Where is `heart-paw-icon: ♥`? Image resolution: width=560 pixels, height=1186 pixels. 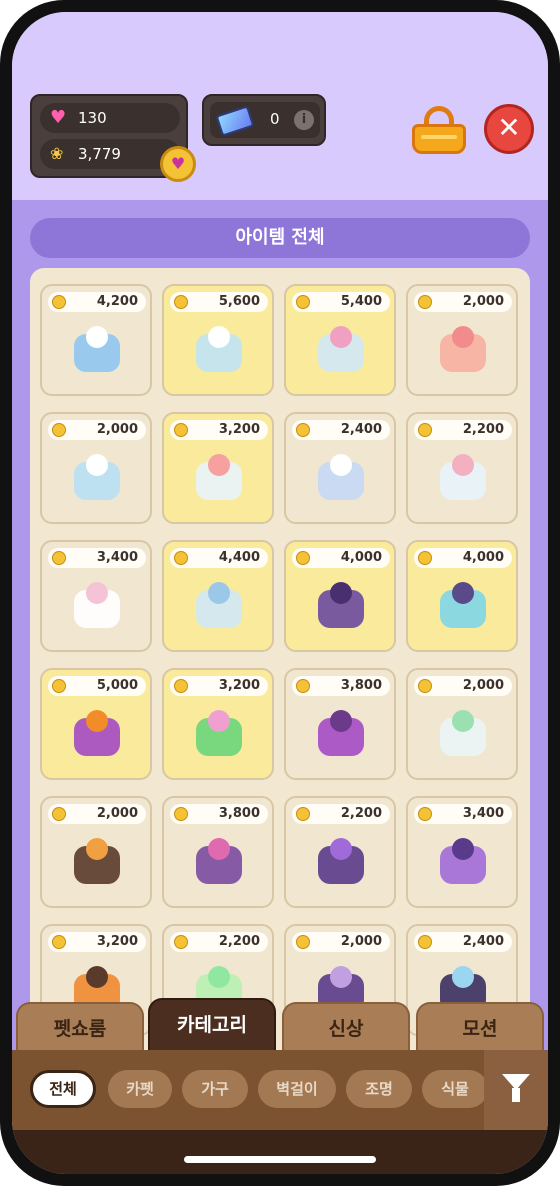
heart-paw-icon: ♥ is located at coordinates (178, 163).